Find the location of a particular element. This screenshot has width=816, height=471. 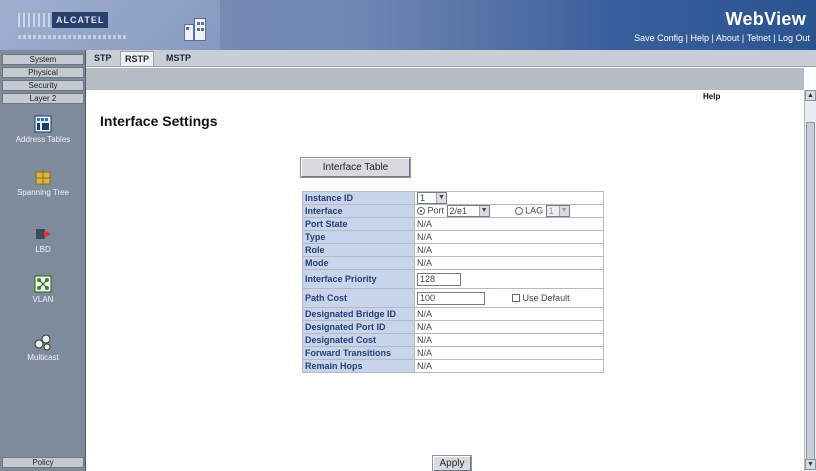

nav-layer2-button: Layer 2 is located at coordinates (43, 98).